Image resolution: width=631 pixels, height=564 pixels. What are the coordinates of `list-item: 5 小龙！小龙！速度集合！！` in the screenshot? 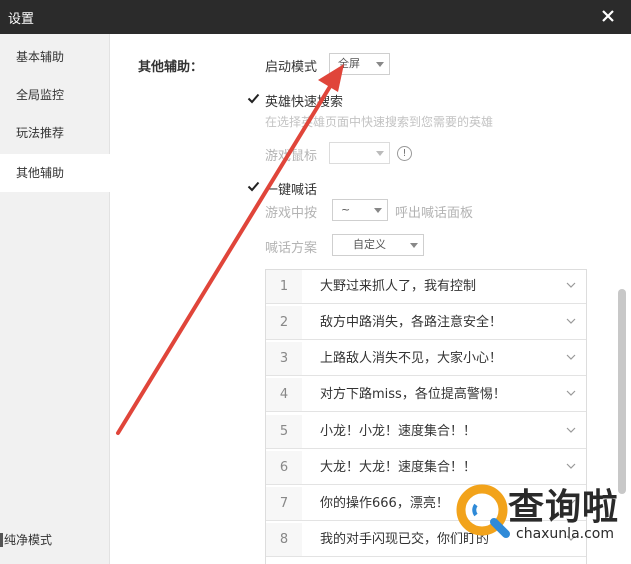 It's located at (426, 432).